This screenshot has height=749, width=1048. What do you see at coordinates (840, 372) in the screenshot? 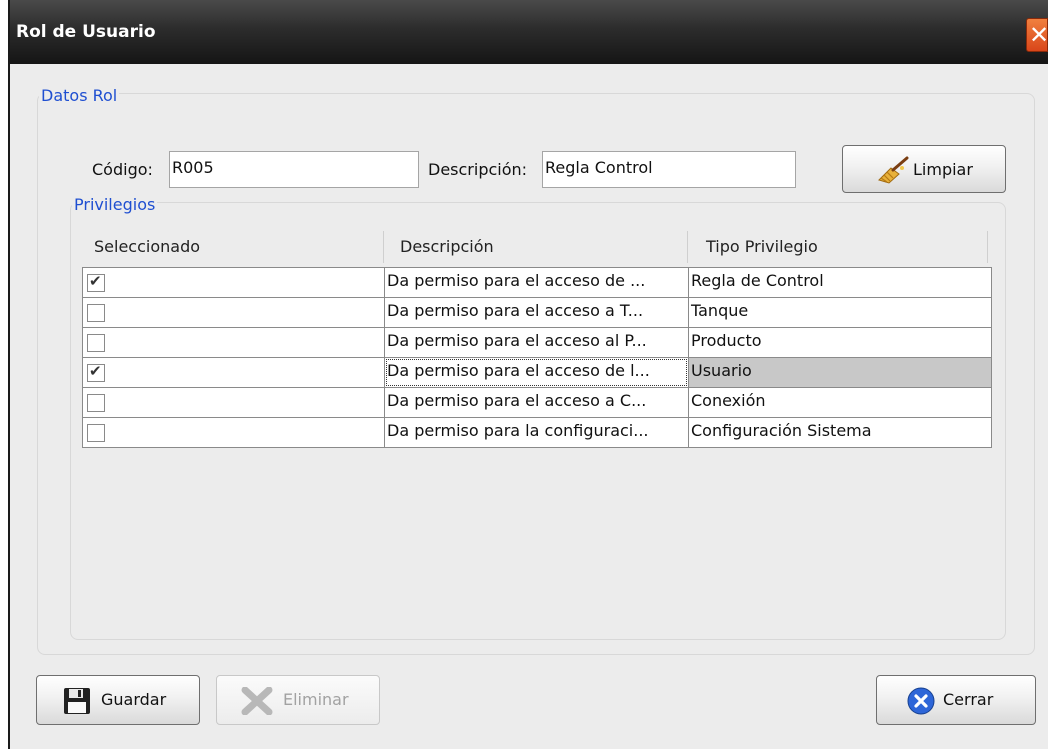
I see `tipo-privilegio-cell: Usuario` at bounding box center [840, 372].